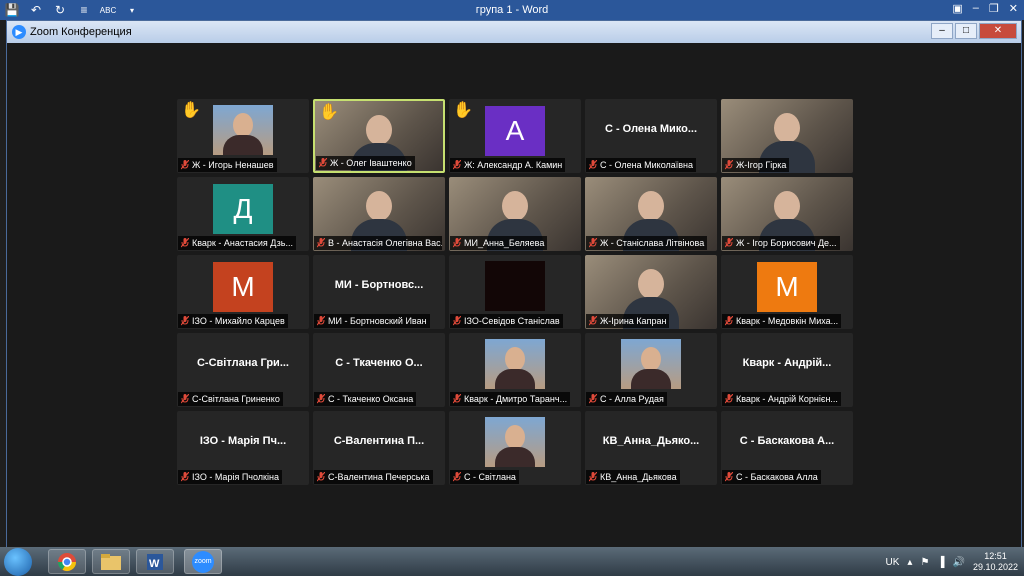  I want to click on clock: 12:51 29.10.2022, so click(995, 562).